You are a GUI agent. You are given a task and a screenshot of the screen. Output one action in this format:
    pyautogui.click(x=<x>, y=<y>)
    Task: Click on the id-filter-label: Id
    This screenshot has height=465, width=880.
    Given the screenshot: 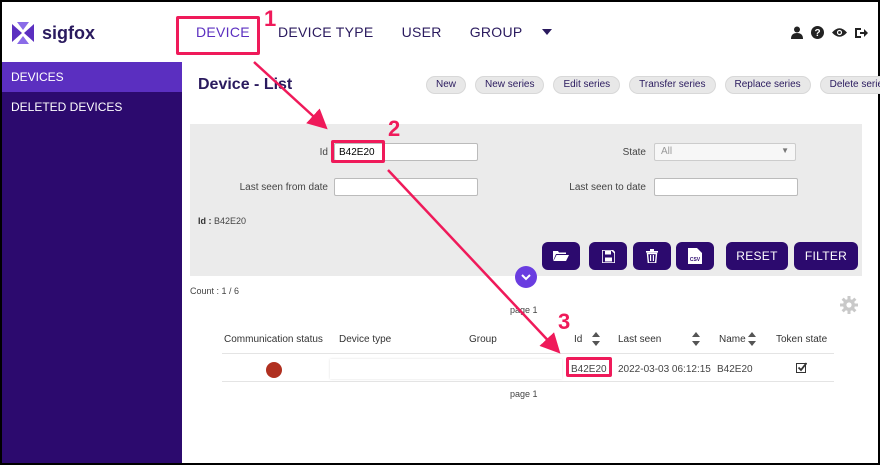 What is the action you would take?
    pyautogui.click(x=323, y=152)
    